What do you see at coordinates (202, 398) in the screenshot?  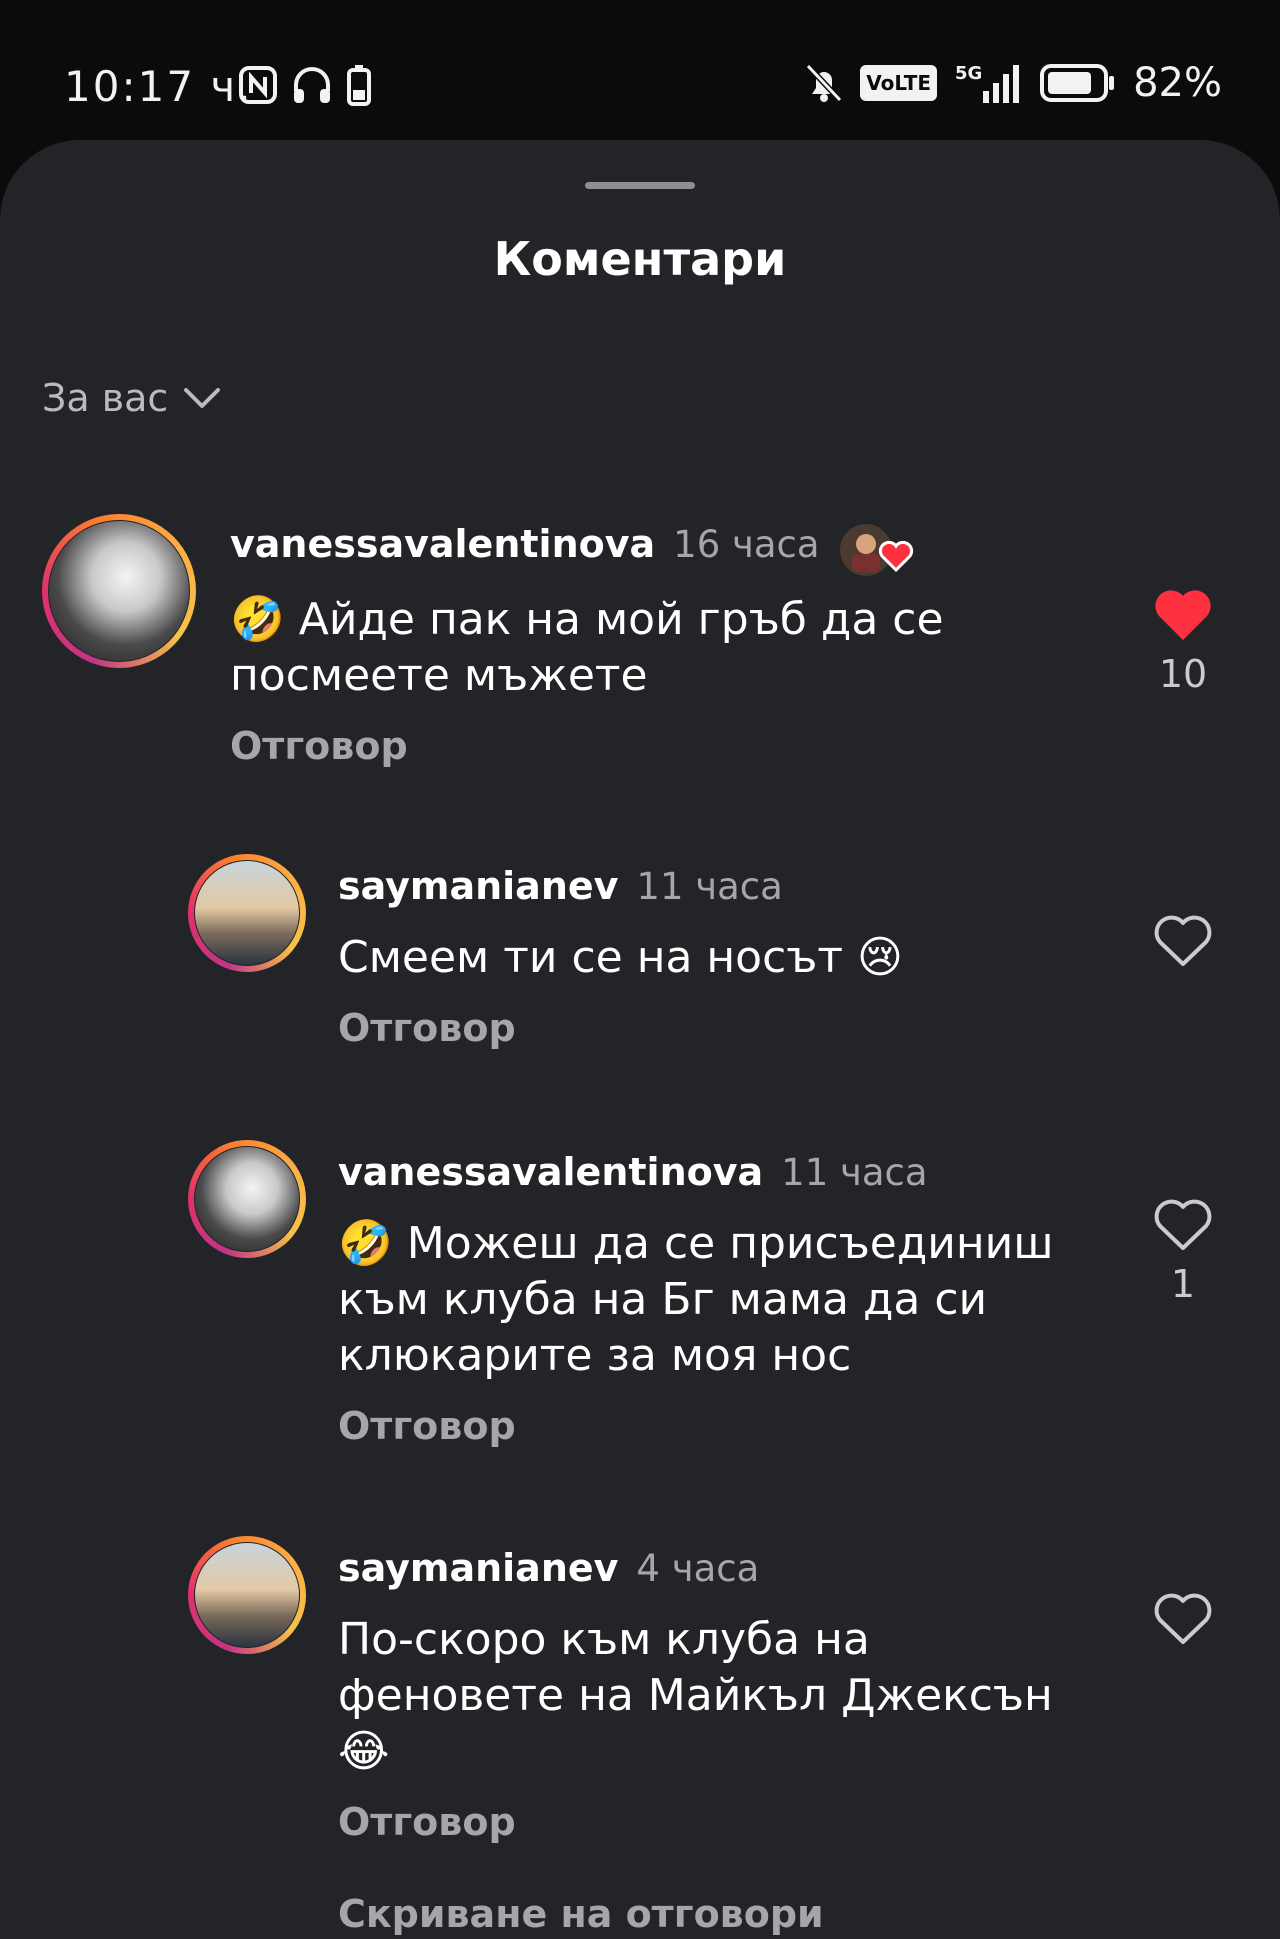 I see `chevron-down-icon` at bounding box center [202, 398].